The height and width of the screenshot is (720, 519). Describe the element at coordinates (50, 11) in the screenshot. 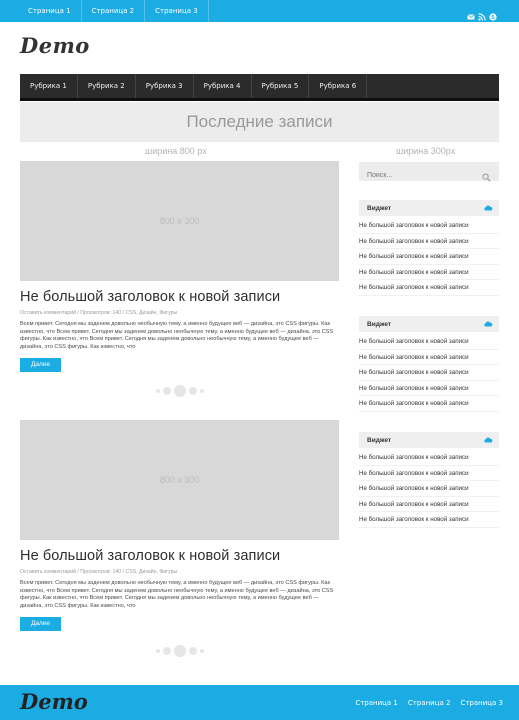

I see `top-nav-page-1: Страница 1` at that location.